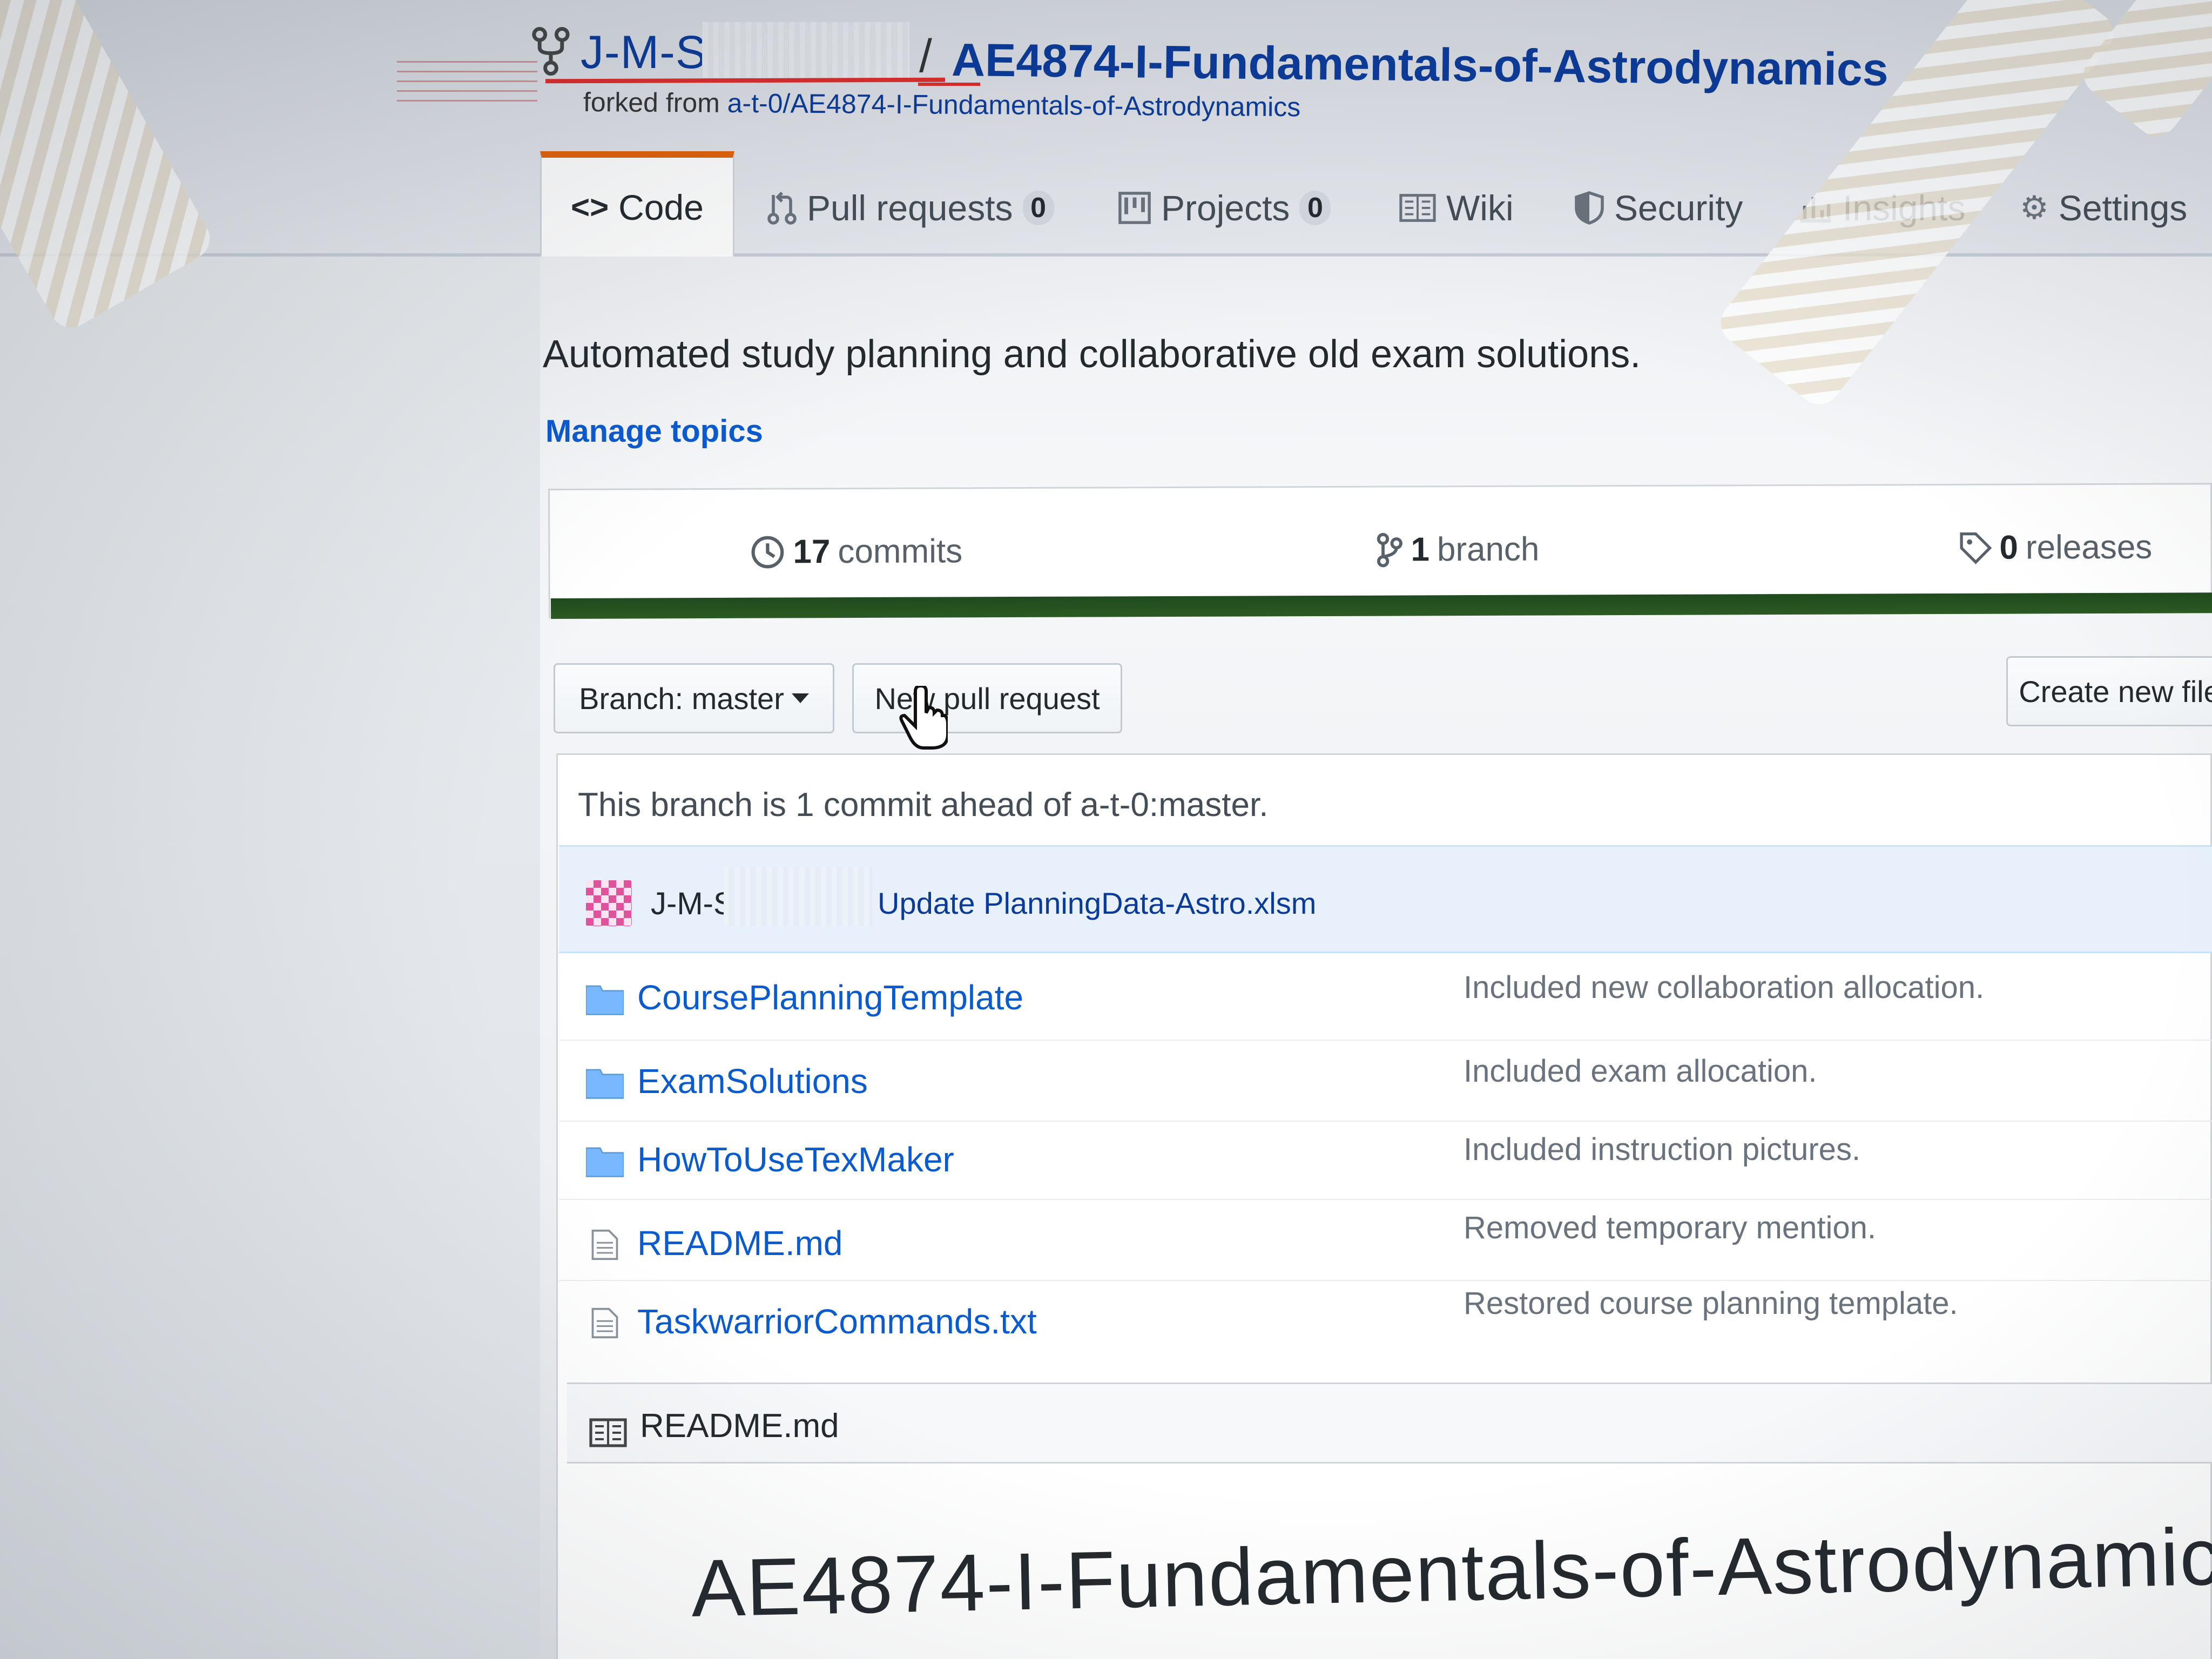 This screenshot has width=2212, height=1659. Describe the element at coordinates (1711, 1303) in the screenshot. I see `file-commit-message: Restored course planning template.` at that location.